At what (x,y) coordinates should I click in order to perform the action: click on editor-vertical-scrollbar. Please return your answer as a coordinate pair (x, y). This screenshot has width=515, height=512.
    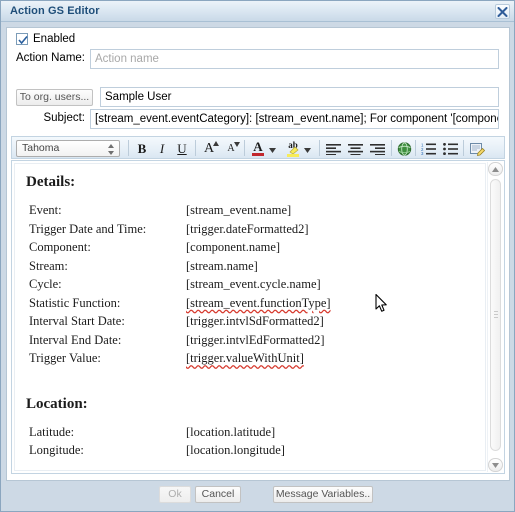
    Looking at the image, I should click on (495, 317).